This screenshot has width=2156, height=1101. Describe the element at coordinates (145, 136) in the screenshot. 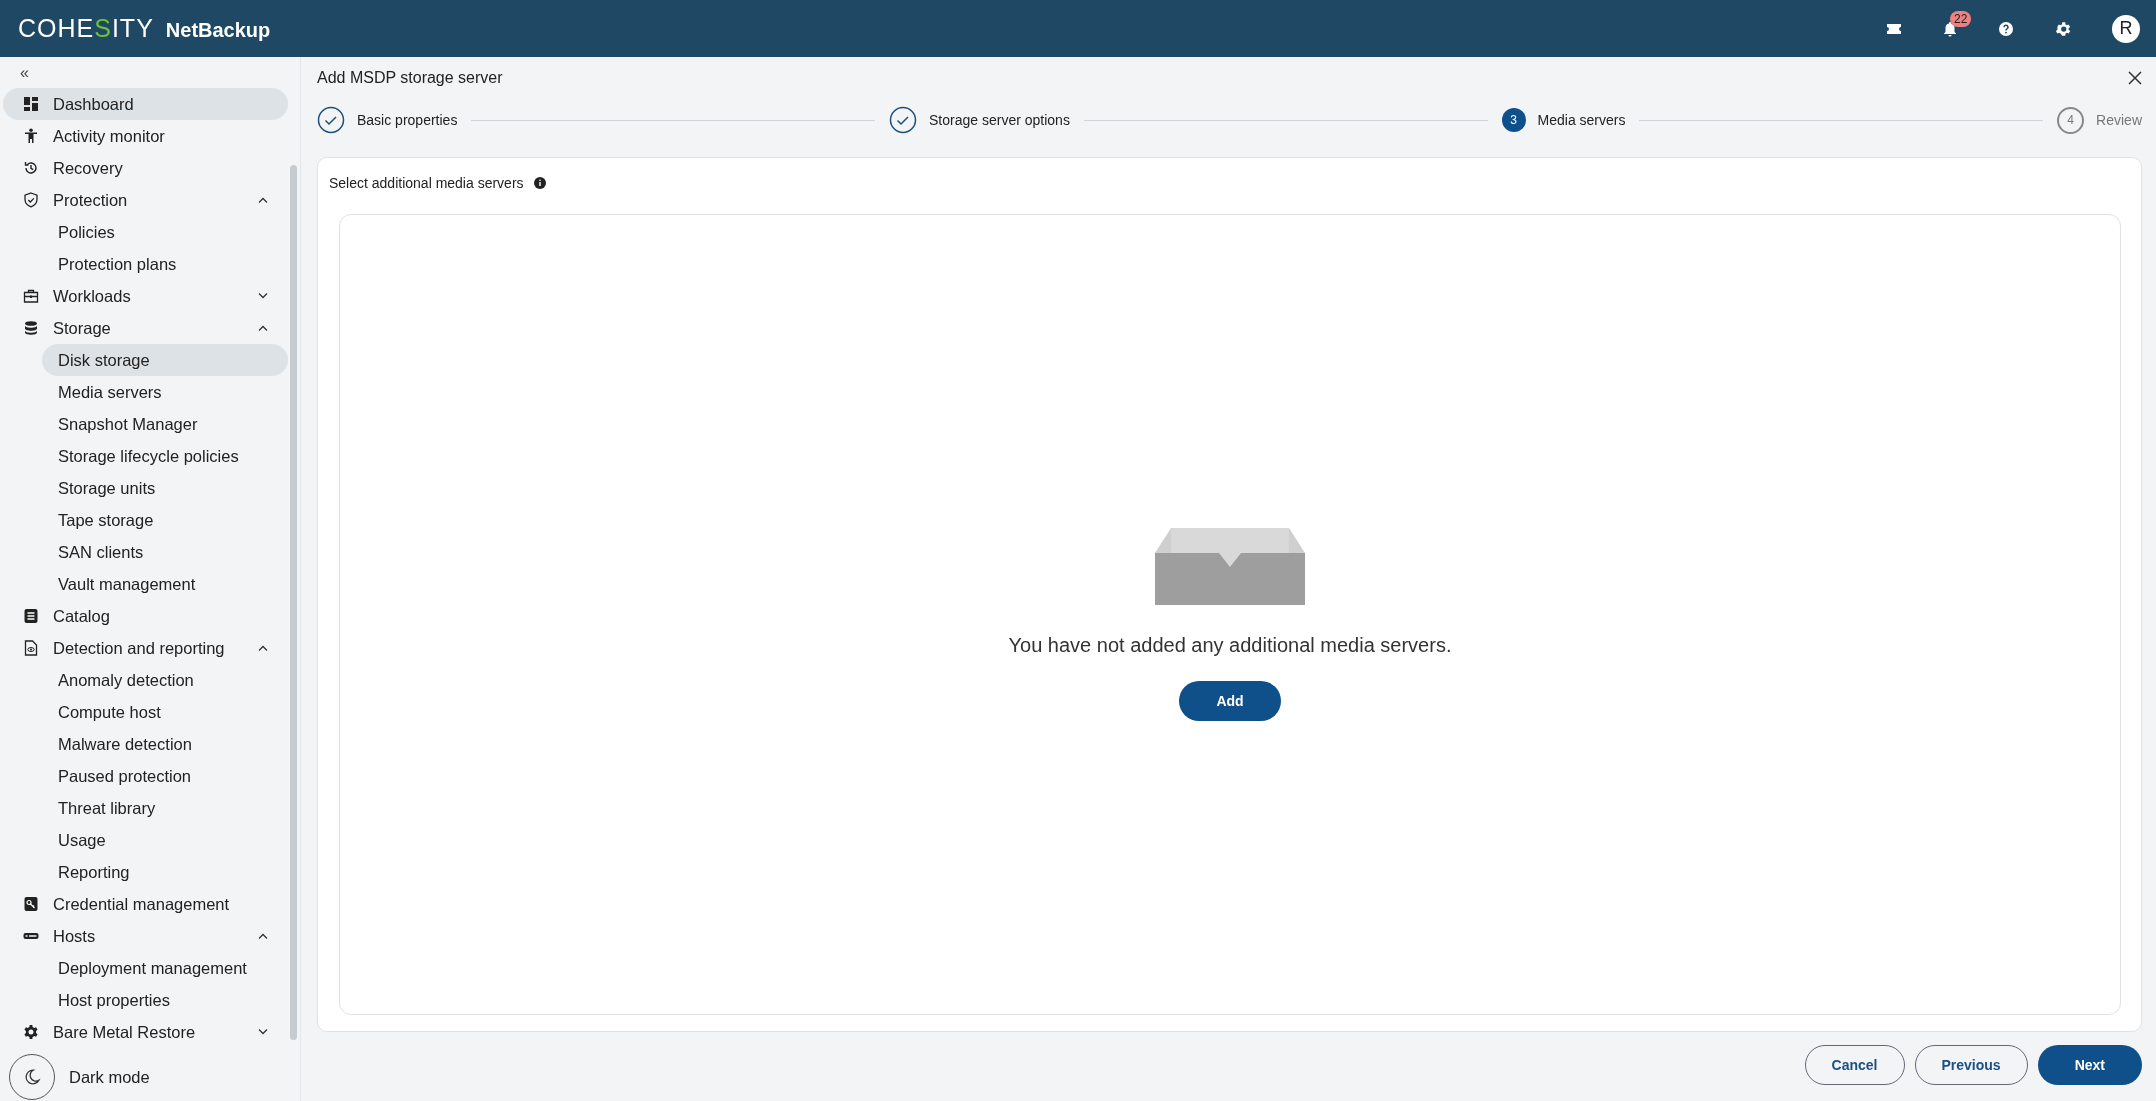

I see `nav-item: Activity monitor` at that location.